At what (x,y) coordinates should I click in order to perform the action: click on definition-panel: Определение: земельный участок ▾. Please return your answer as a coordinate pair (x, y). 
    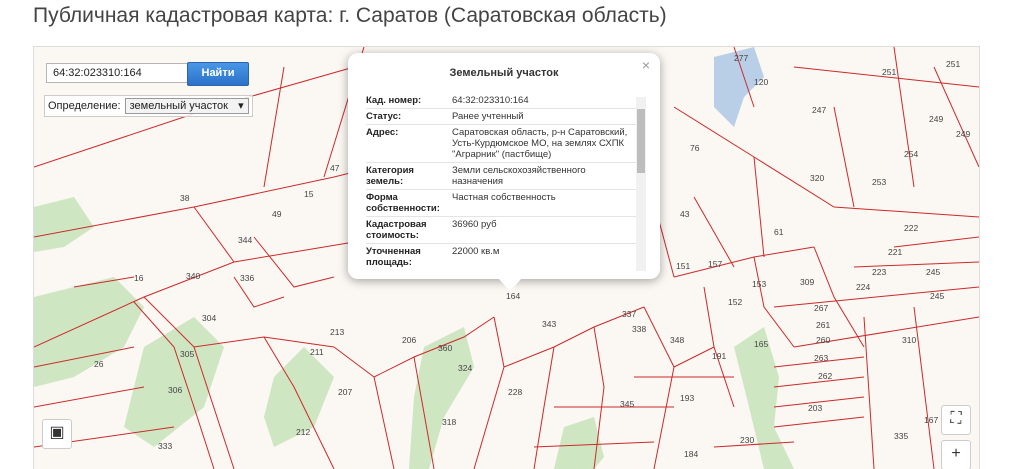
    Looking at the image, I should click on (148, 106).